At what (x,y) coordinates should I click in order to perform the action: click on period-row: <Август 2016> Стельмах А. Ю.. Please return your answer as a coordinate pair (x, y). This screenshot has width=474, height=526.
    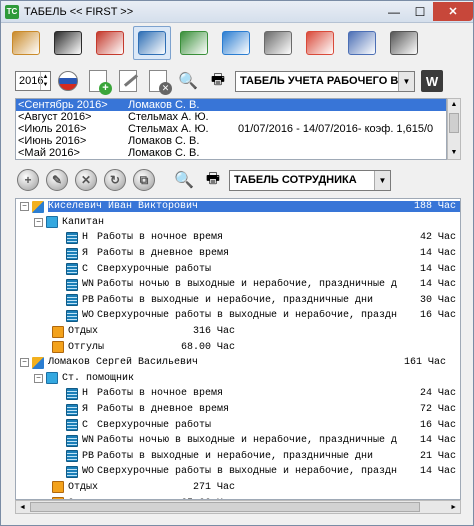
    Looking at the image, I should click on (231, 117).